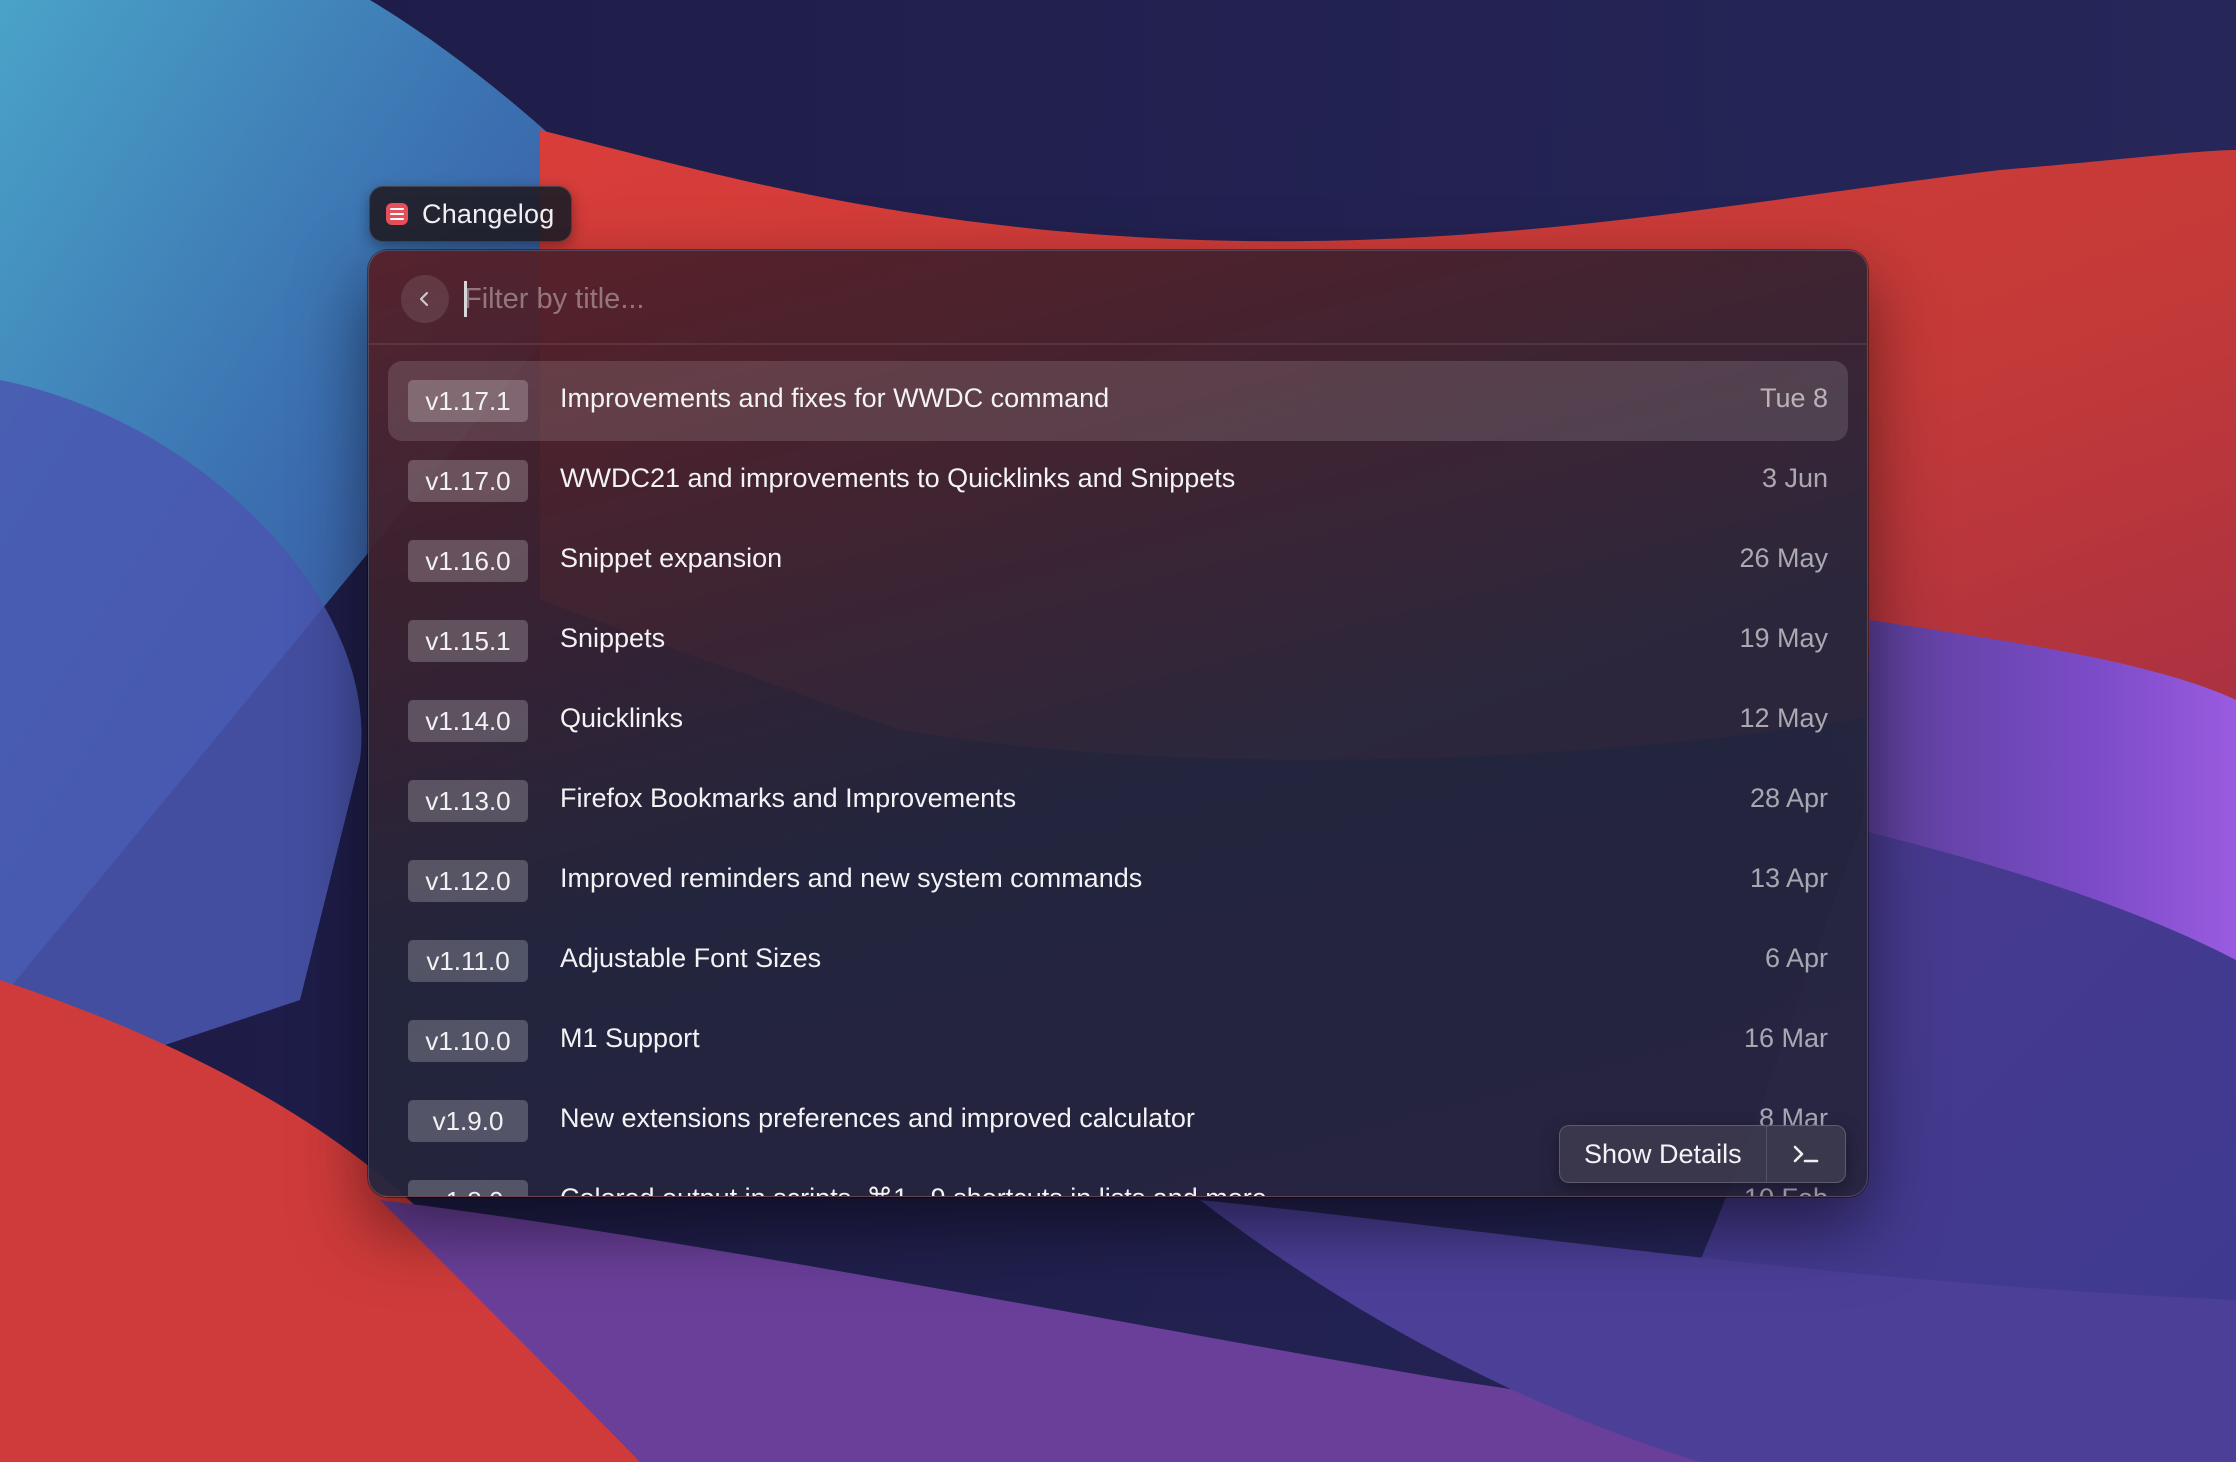  What do you see at coordinates (468, 721) in the screenshot?
I see `version-tag: v1.14.0` at bounding box center [468, 721].